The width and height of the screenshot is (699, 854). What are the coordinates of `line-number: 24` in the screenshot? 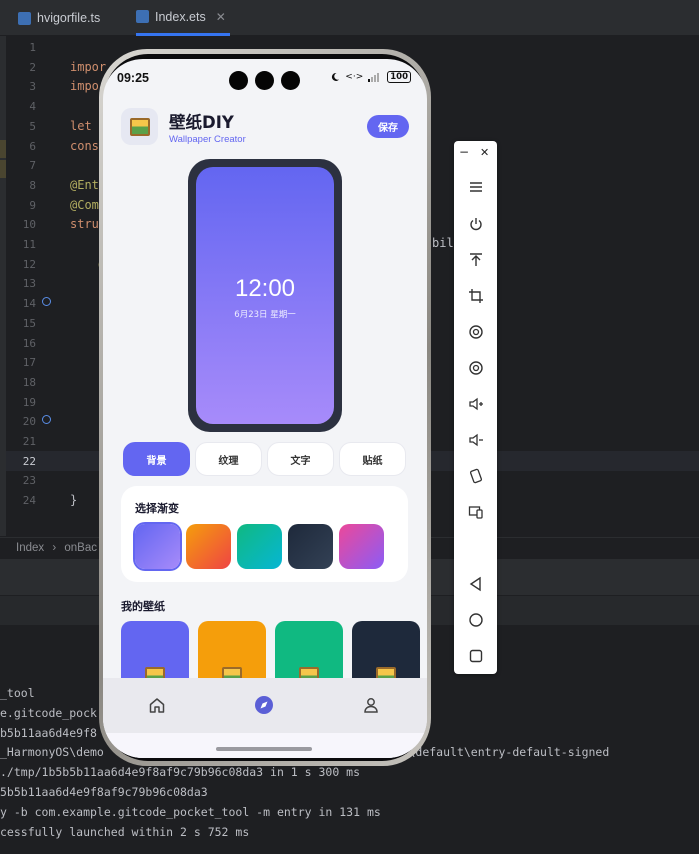 It's located at (29, 501).